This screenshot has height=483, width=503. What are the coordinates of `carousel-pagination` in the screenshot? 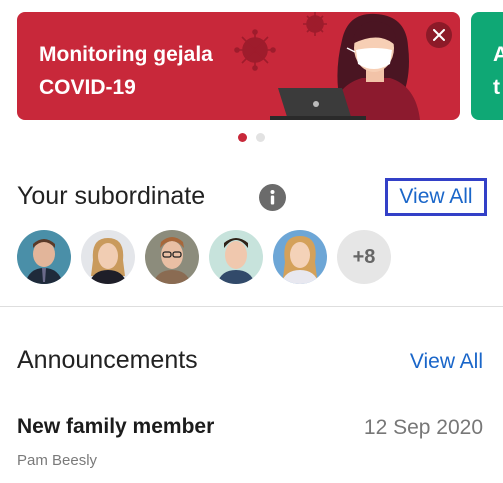 It's located at (251, 137).